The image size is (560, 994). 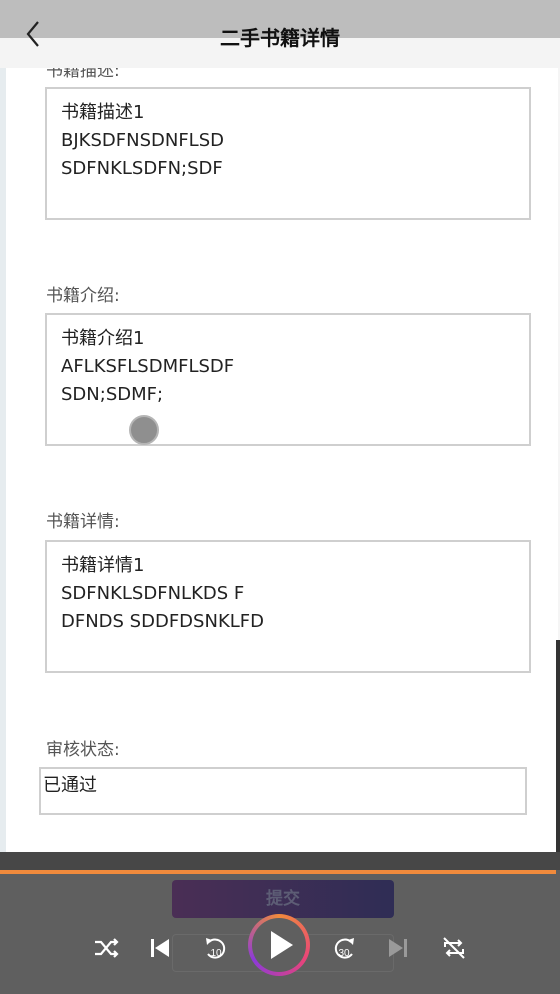 What do you see at coordinates (283, 899) in the screenshot?
I see `submit-button: 提交` at bounding box center [283, 899].